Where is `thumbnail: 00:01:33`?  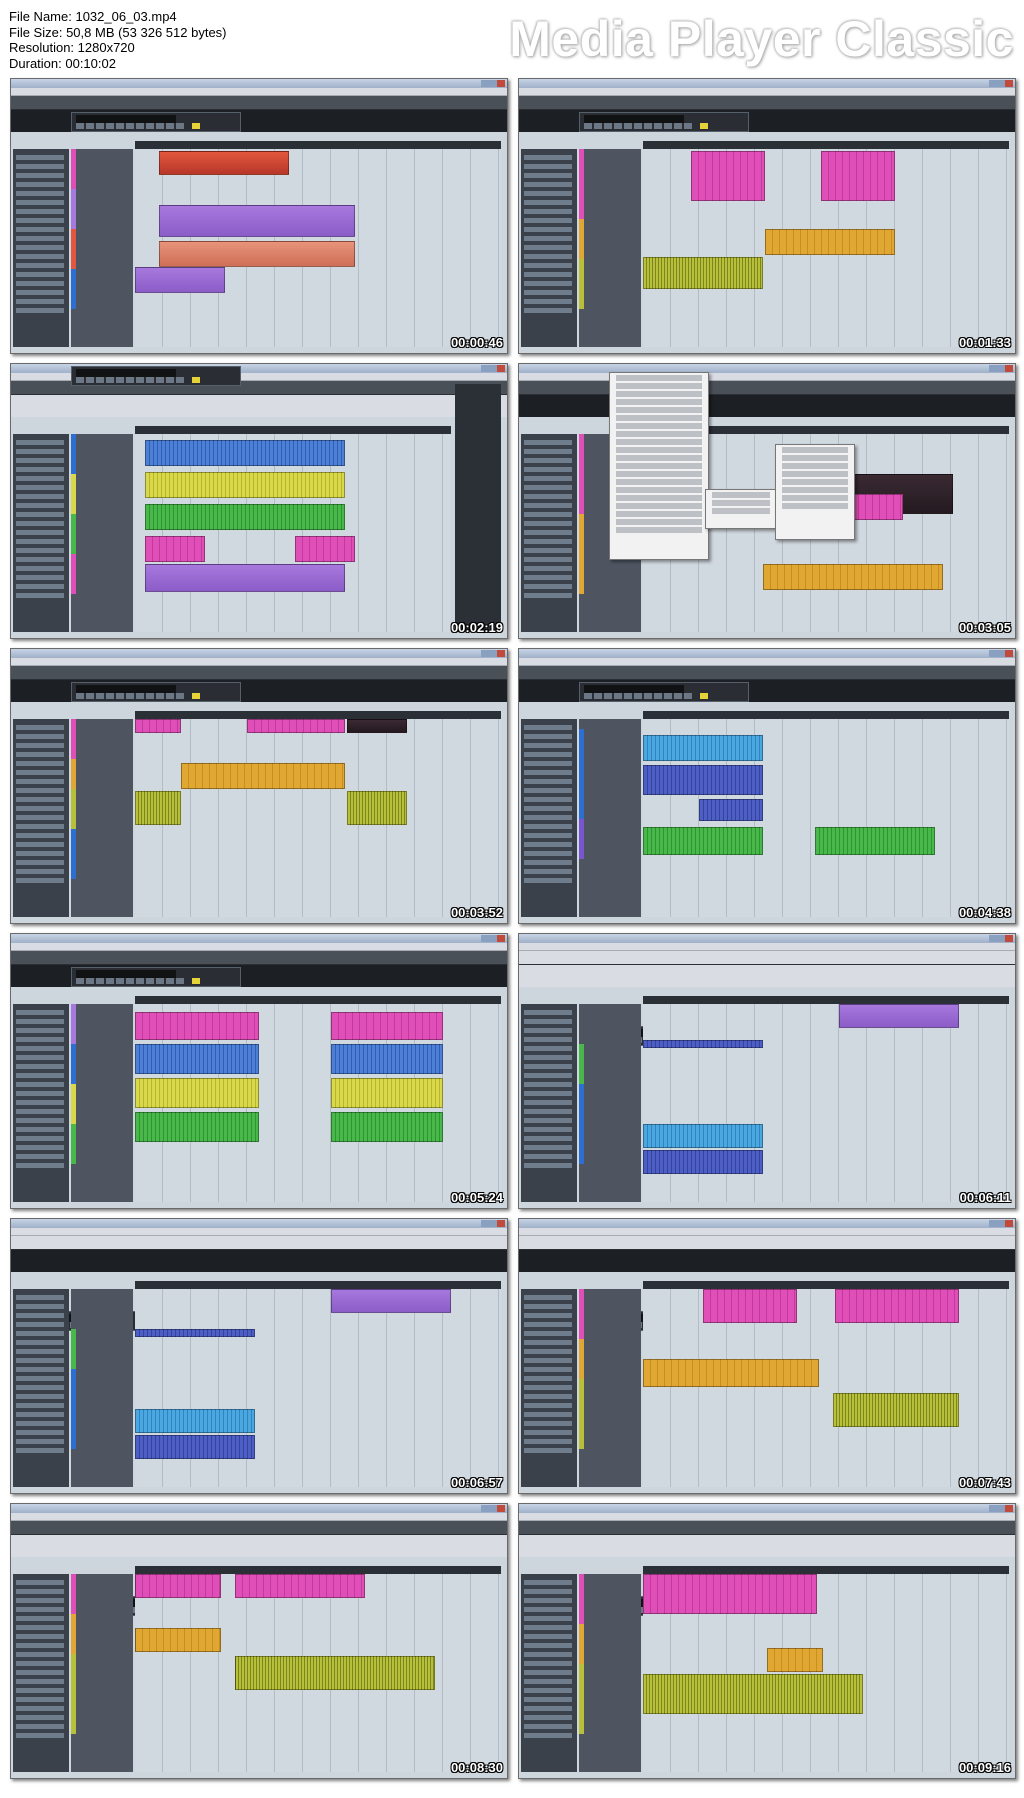 thumbnail: 00:01:33 is located at coordinates (767, 216).